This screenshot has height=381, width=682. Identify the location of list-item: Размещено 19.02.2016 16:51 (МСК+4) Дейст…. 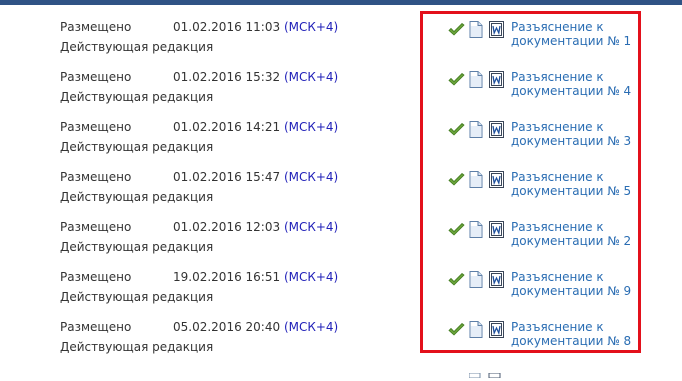
(341, 295).